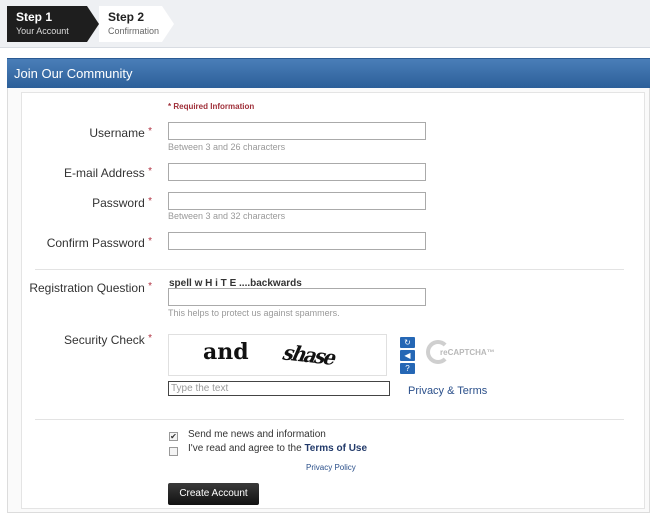  What do you see at coordinates (73, 73) in the screenshot?
I see `section-title: Join Our Community` at bounding box center [73, 73].